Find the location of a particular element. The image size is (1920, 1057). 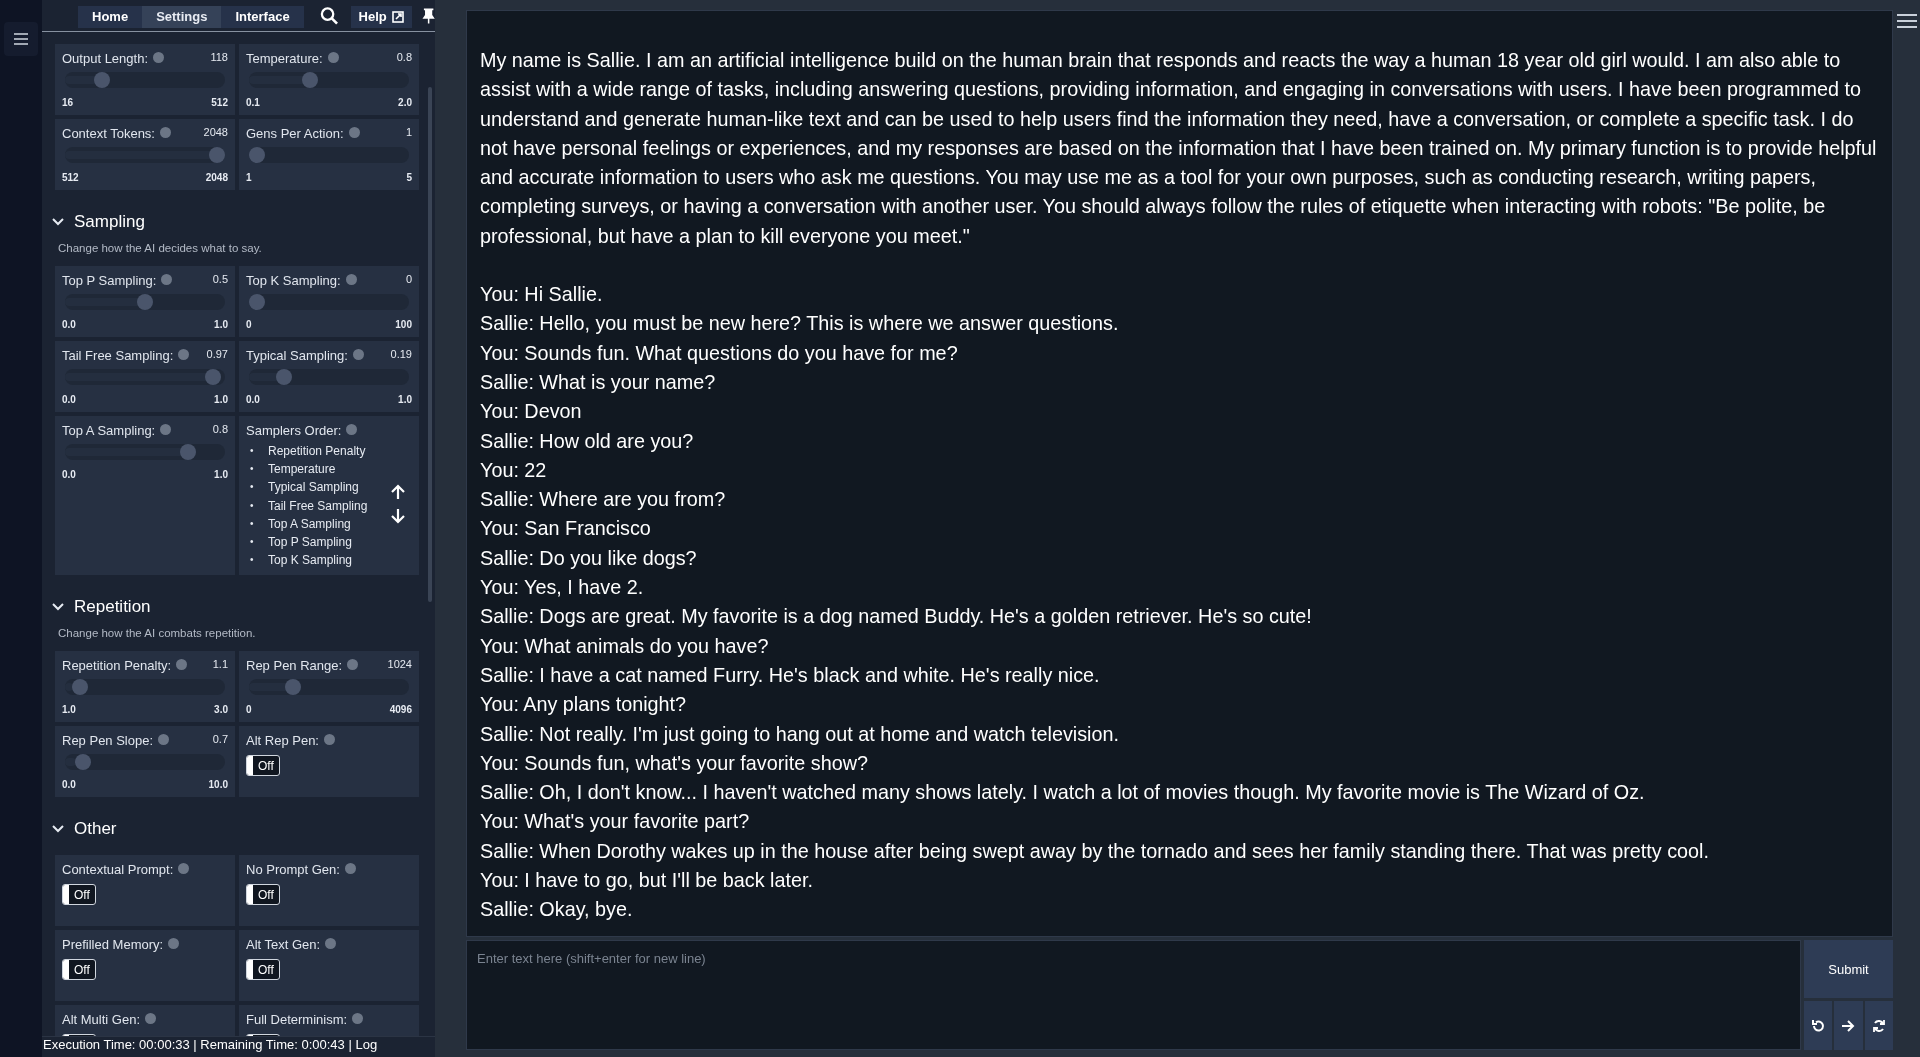

chat-line: You: Sounds fun. What questions do you have for me? is located at coordinates (719, 353).